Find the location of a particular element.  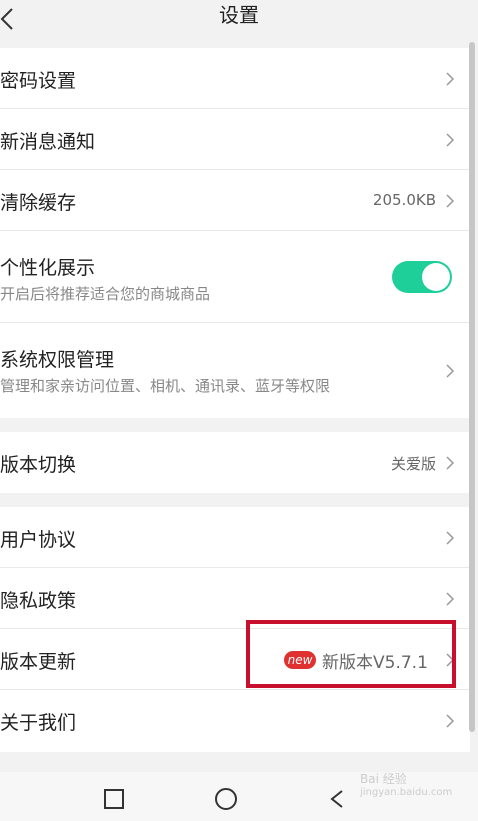

row-title: 系统权限管理 is located at coordinates (57, 360).